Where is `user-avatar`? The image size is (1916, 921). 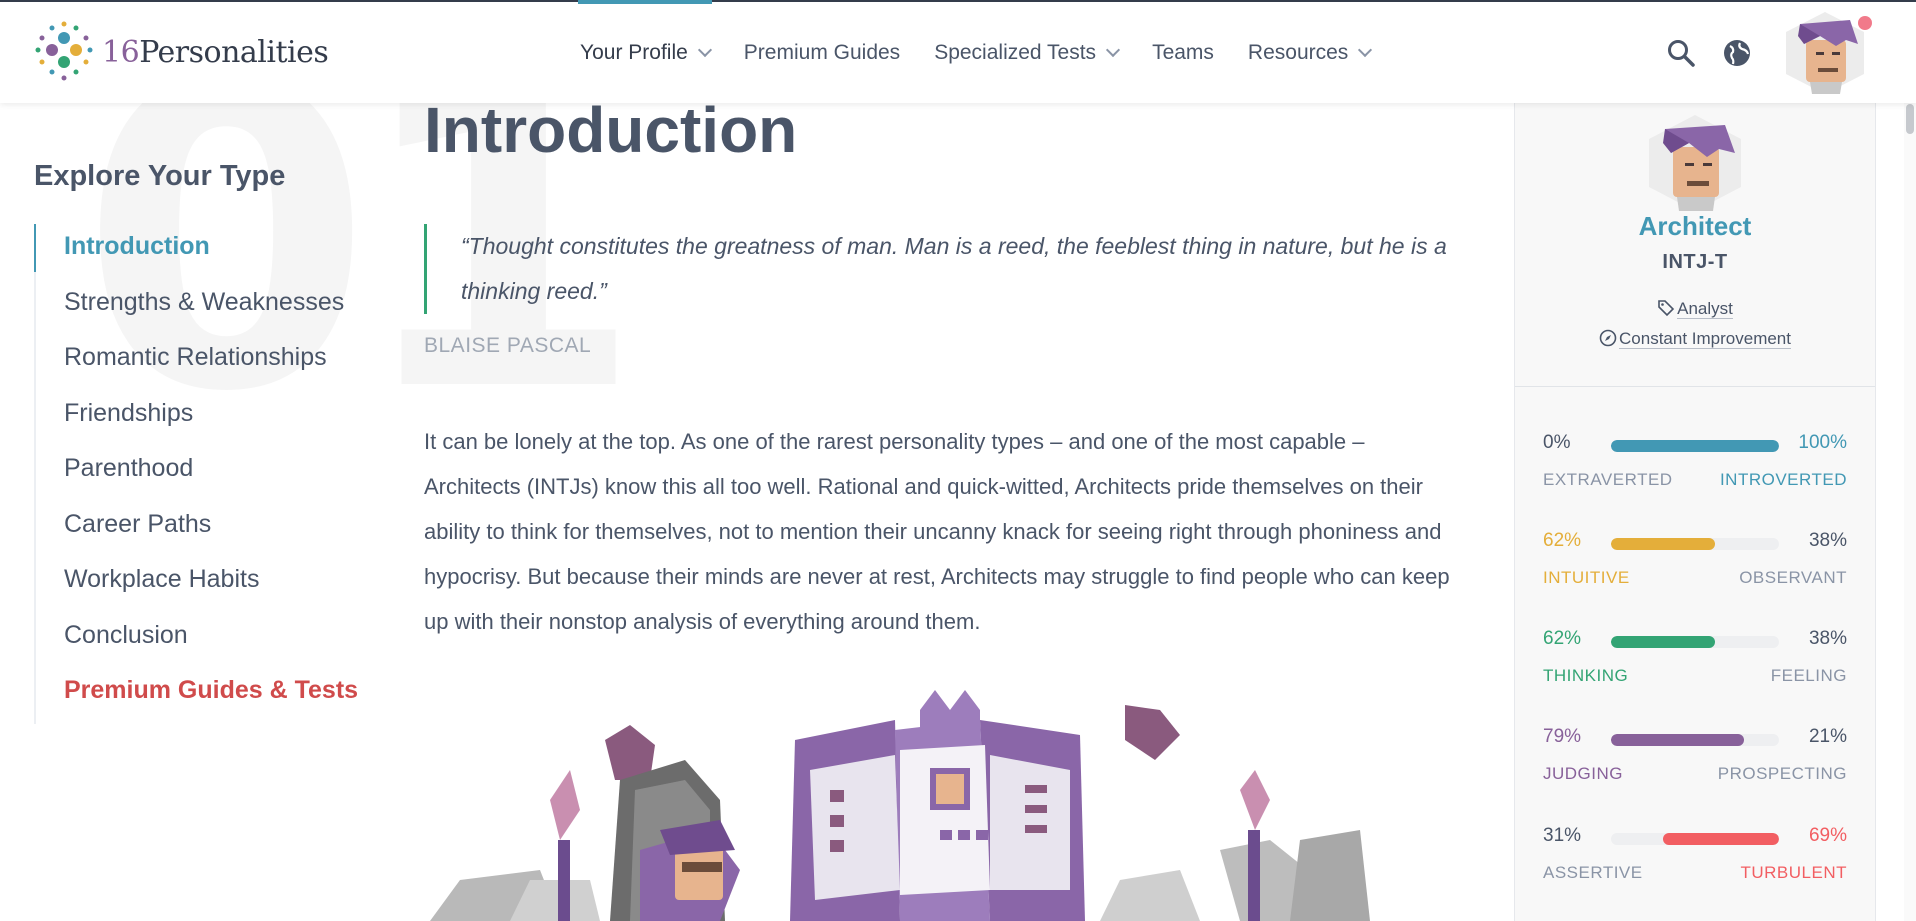
user-avatar is located at coordinates (1825, 53).